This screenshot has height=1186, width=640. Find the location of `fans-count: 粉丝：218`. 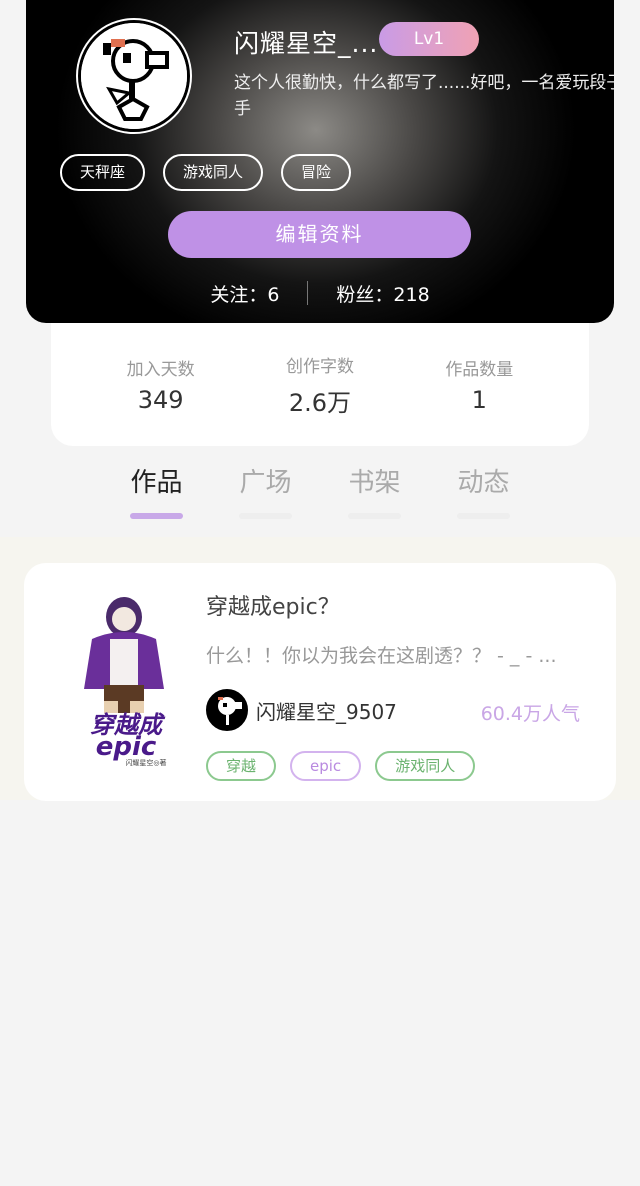

fans-count: 粉丝：218 is located at coordinates (382, 293).